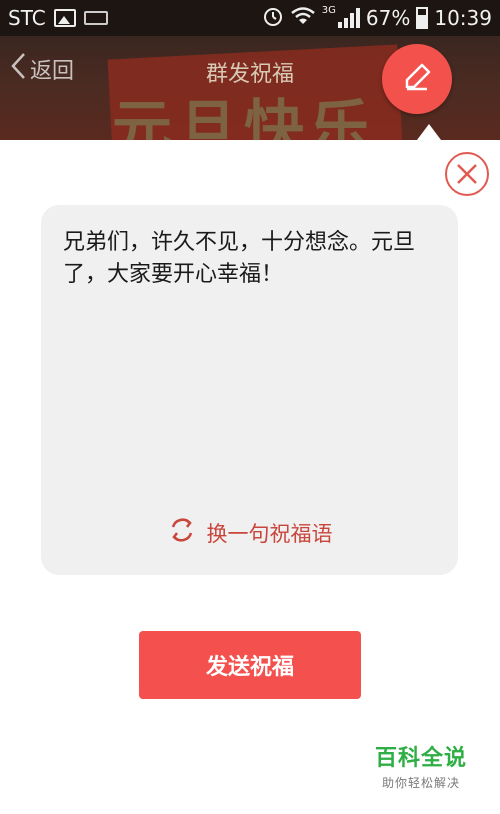  Describe the element at coordinates (273, 18) in the screenshot. I see `alarm-icon` at that location.